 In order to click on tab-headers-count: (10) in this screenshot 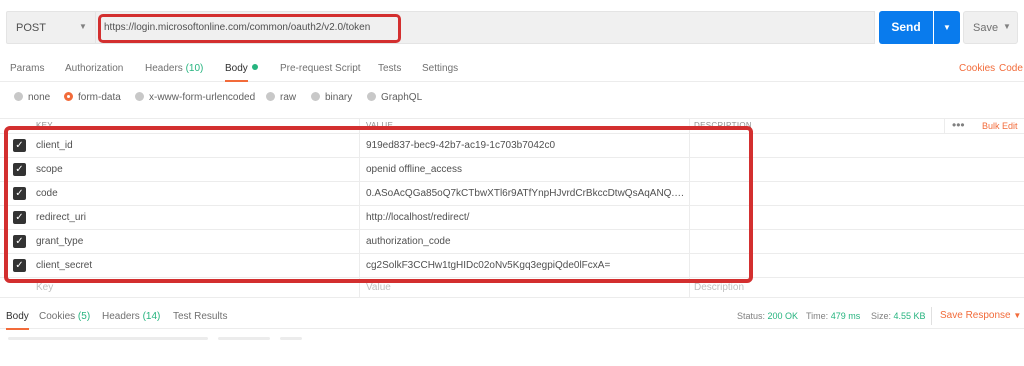, I will do `click(194, 68)`.